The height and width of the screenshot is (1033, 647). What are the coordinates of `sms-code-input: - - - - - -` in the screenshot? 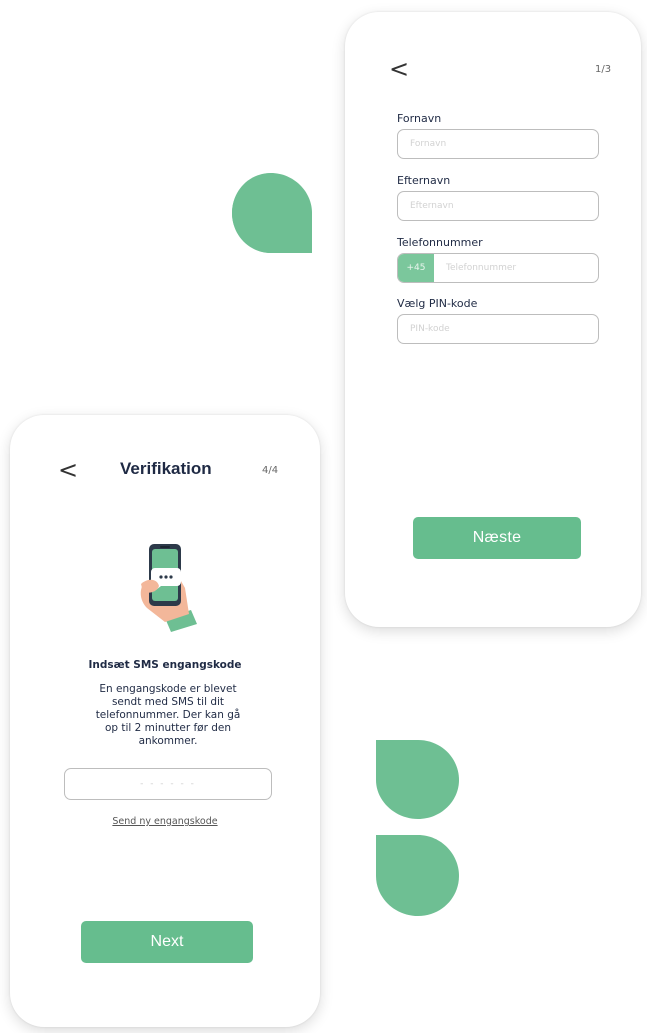 It's located at (168, 784).